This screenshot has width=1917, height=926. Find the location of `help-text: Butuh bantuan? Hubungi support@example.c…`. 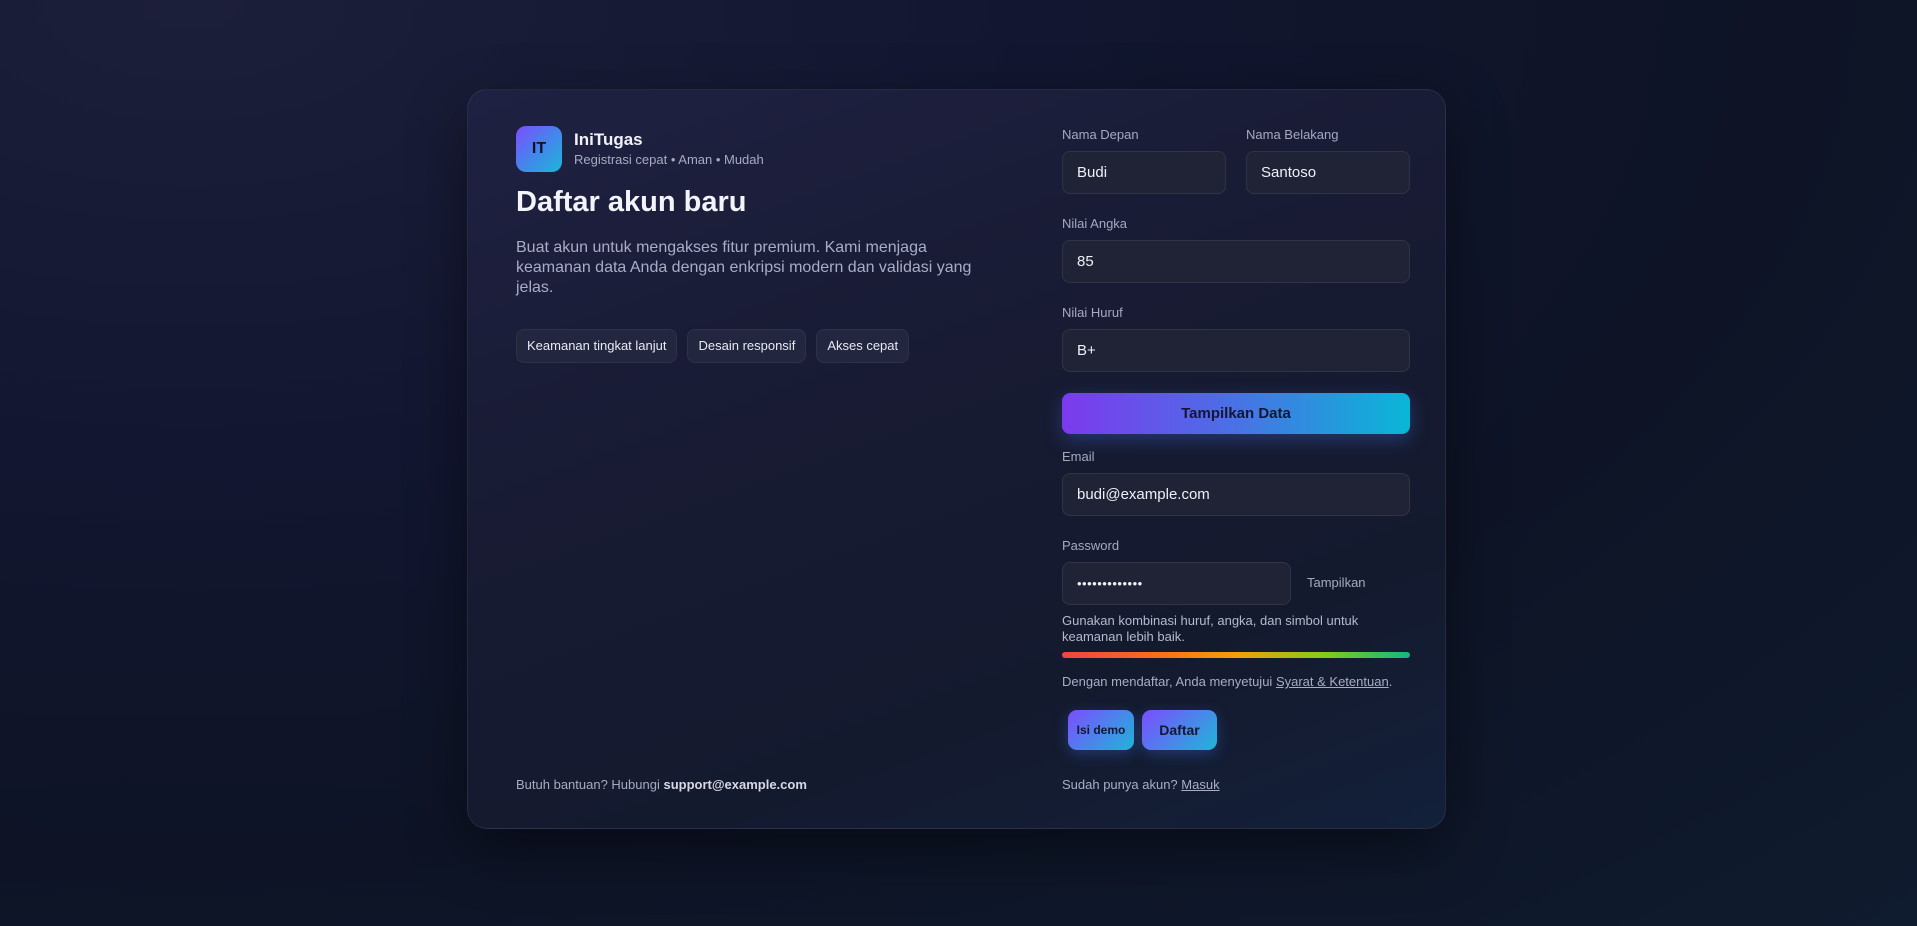

help-text: Butuh bantuan? Hubungi support@example.c… is located at coordinates (661, 784).